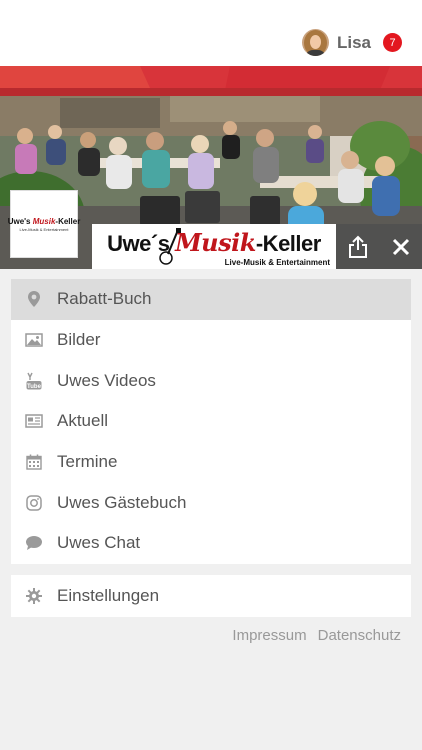 Image resolution: width=422 pixels, height=750 pixels. Describe the element at coordinates (211, 33) in the screenshot. I see `top-bar: Lisa 7` at that location.